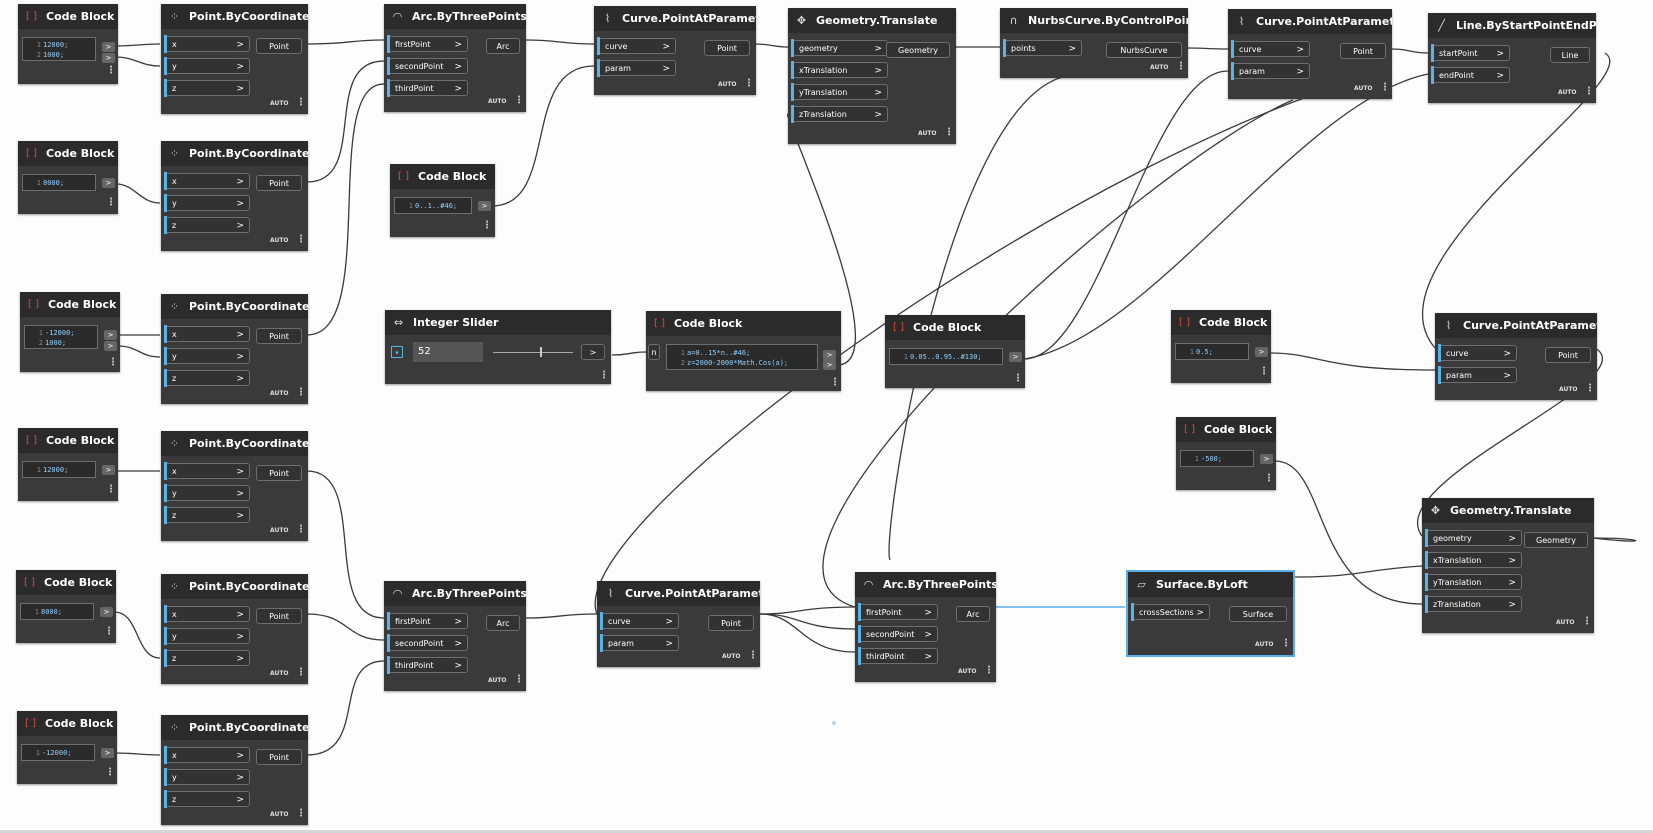 The width and height of the screenshot is (1653, 833). Describe the element at coordinates (61, 337) in the screenshot. I see `code-editor: 1 -12000; 2 1000;` at that location.